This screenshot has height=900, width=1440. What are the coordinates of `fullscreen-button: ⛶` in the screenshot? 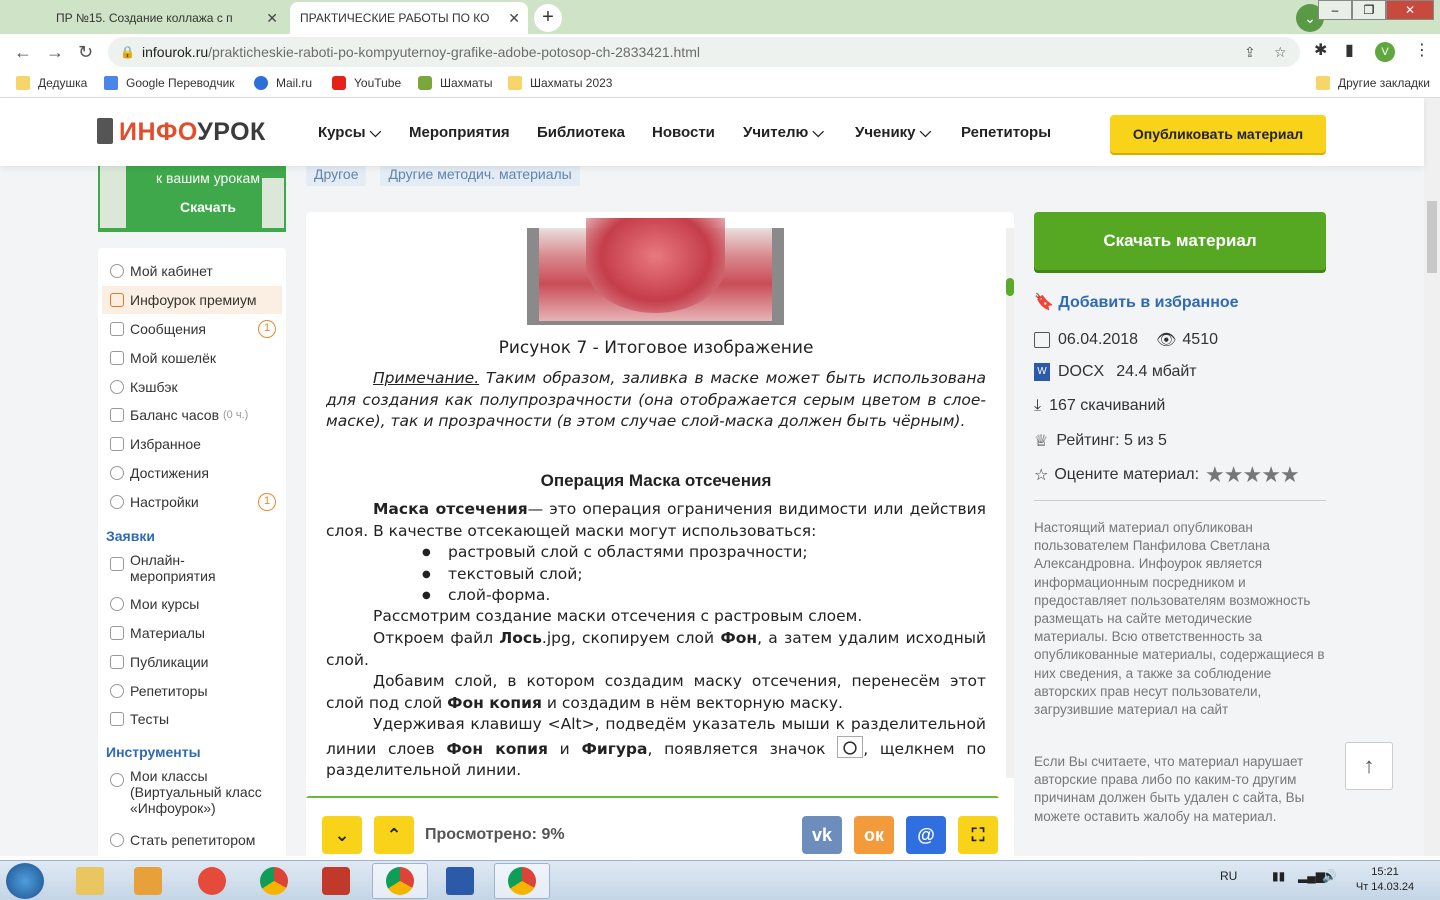 It's located at (978, 835).